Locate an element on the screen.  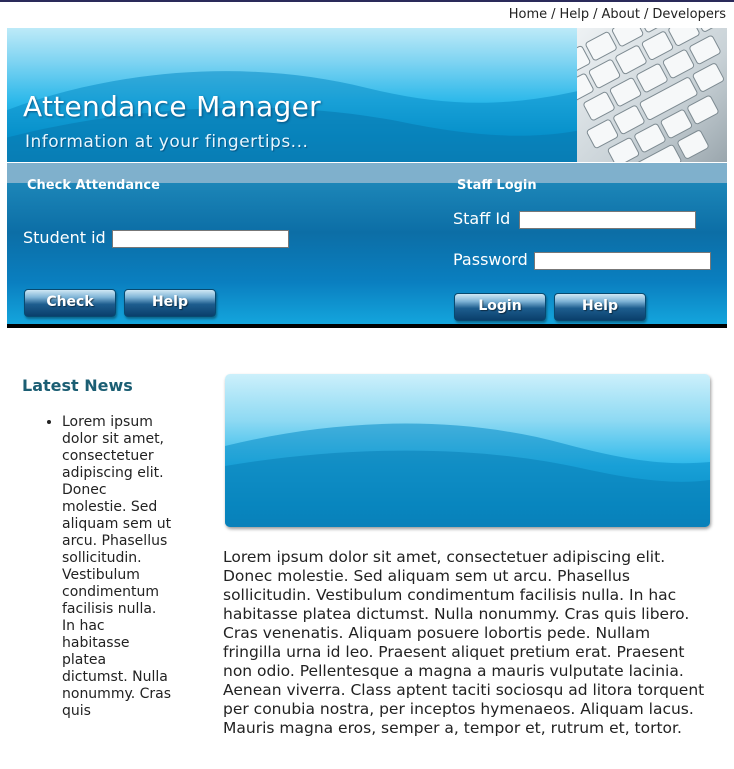
staff-help-button: Help is located at coordinates (600, 307).